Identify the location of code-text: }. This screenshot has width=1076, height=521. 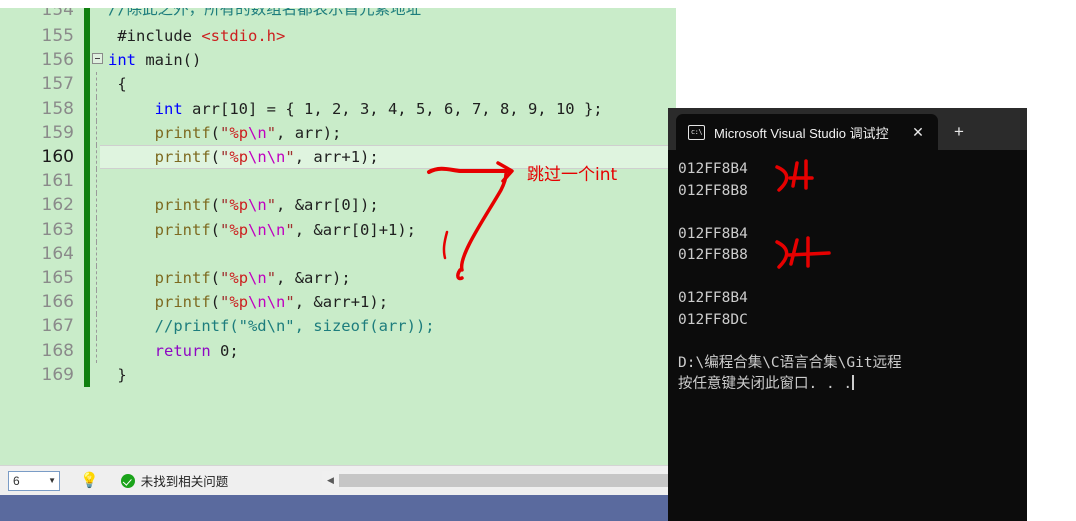
(117, 375).